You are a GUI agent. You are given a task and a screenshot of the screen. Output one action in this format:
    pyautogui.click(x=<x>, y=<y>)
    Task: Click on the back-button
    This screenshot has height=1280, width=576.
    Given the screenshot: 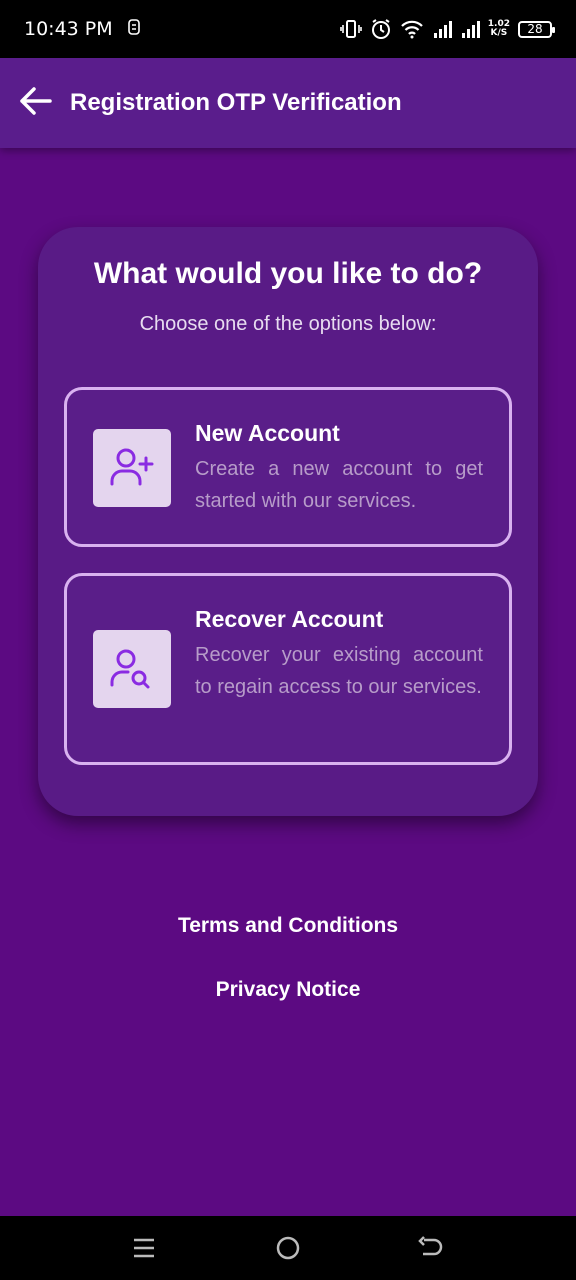 What is the action you would take?
    pyautogui.click(x=35, y=103)
    